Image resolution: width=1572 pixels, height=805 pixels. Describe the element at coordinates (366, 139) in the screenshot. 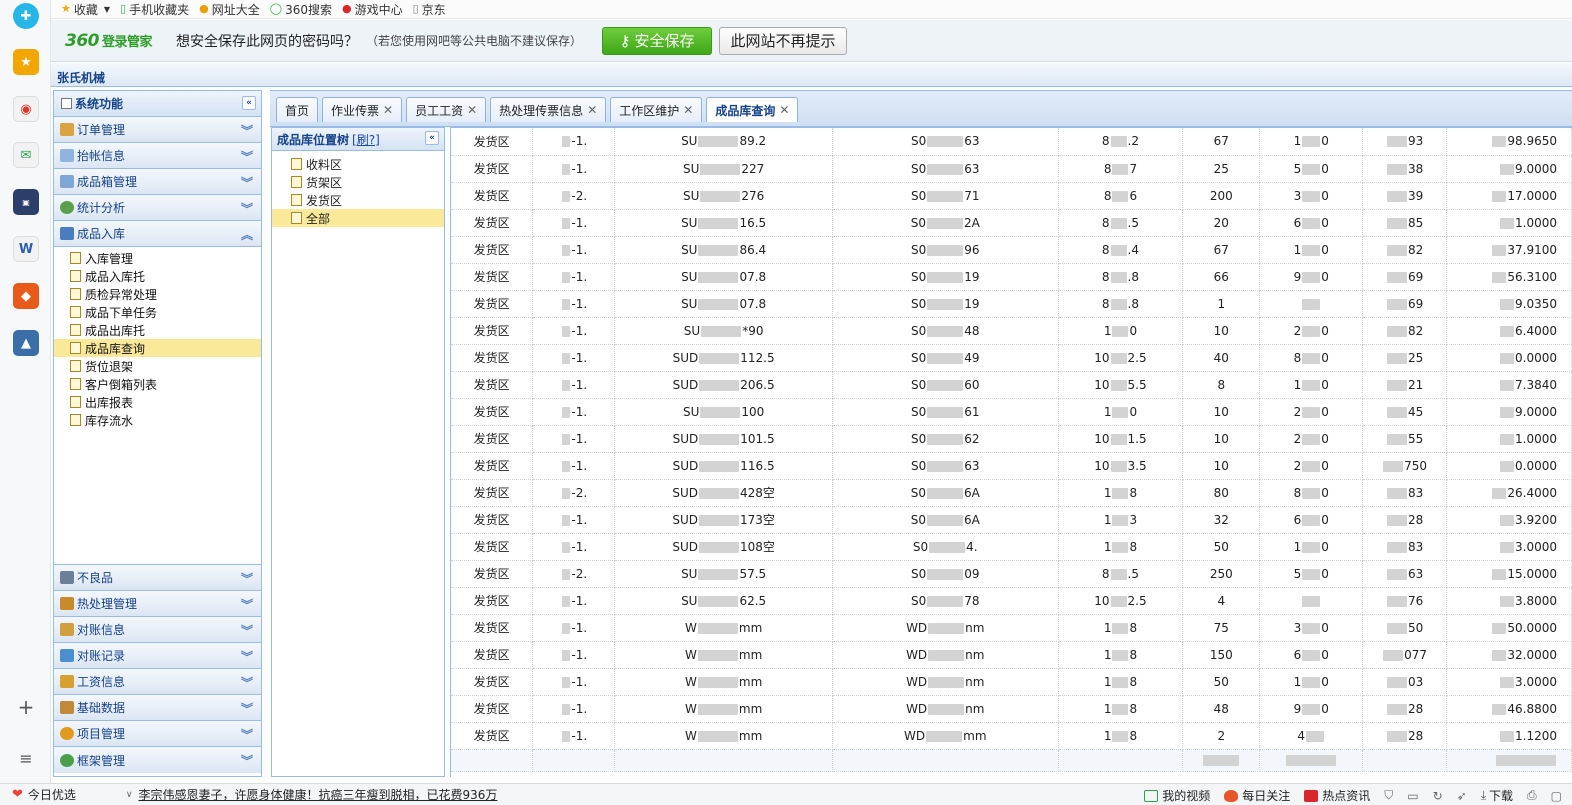

I see `tree-refresh-link: [刷?]` at that location.